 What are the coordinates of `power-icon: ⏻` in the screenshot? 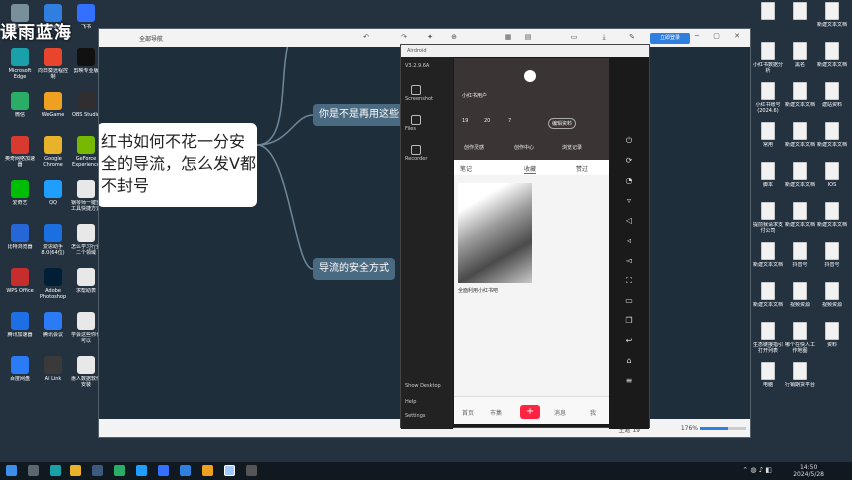 It's located at (629, 141).